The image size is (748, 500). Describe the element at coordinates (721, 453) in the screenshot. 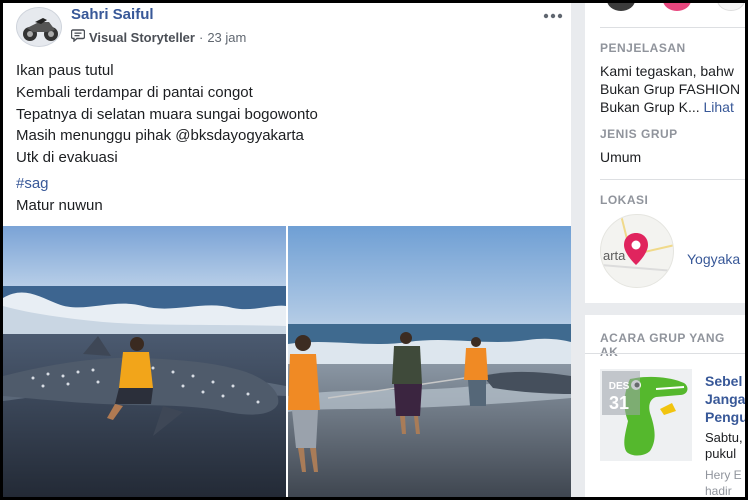

I see `event-time-line: pukul` at that location.